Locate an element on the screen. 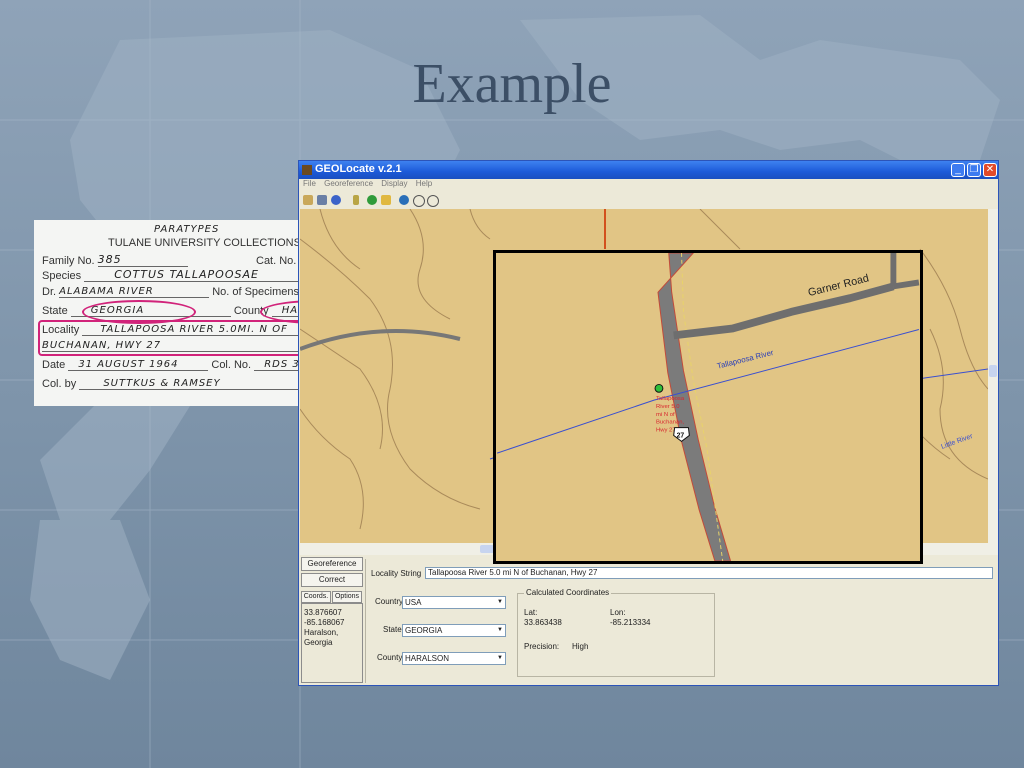 The width and height of the screenshot is (1024, 768). coords-county: Haralson, is located at coordinates (321, 632).